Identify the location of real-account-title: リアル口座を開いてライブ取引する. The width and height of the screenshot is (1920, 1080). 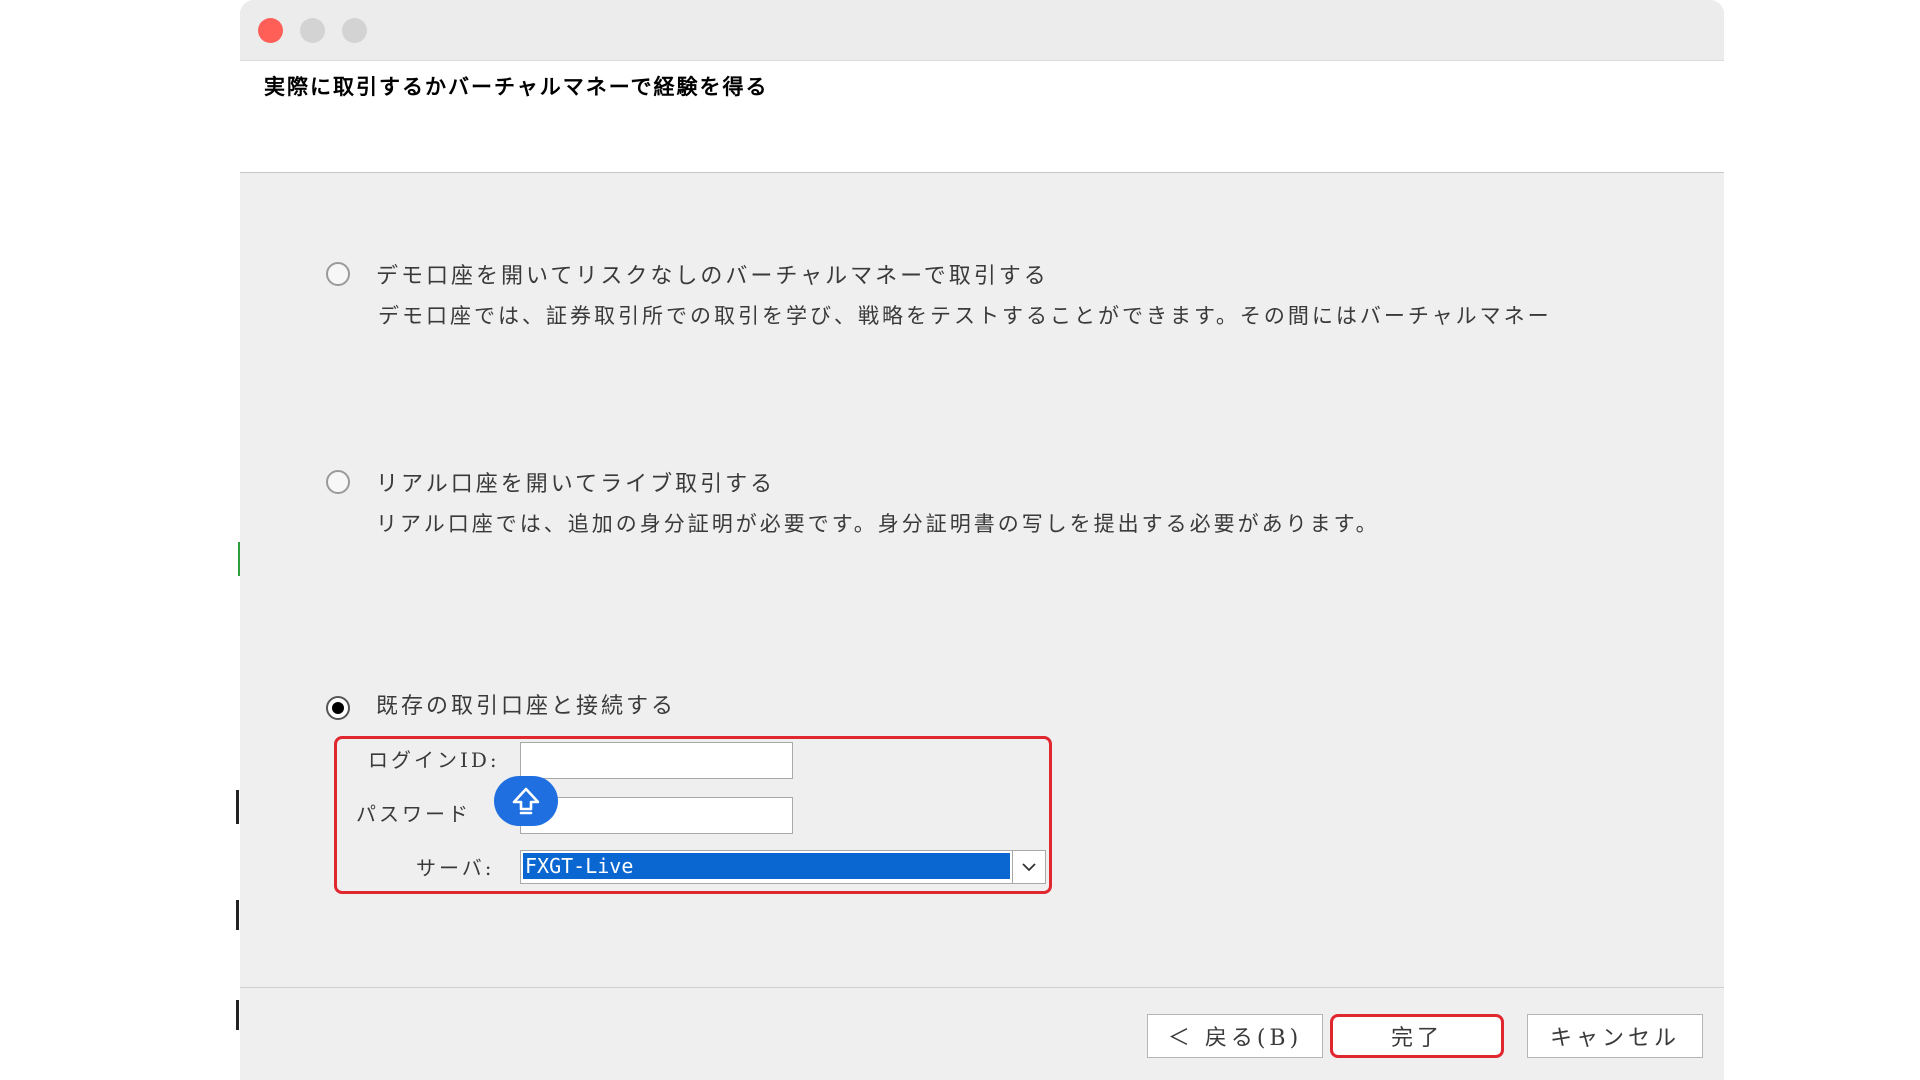
(575, 482).